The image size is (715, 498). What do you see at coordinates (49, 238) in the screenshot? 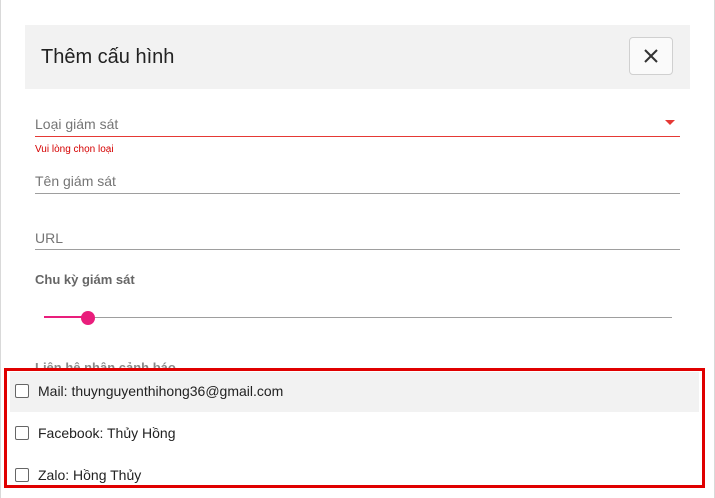
I see `url-label: URL` at bounding box center [49, 238].